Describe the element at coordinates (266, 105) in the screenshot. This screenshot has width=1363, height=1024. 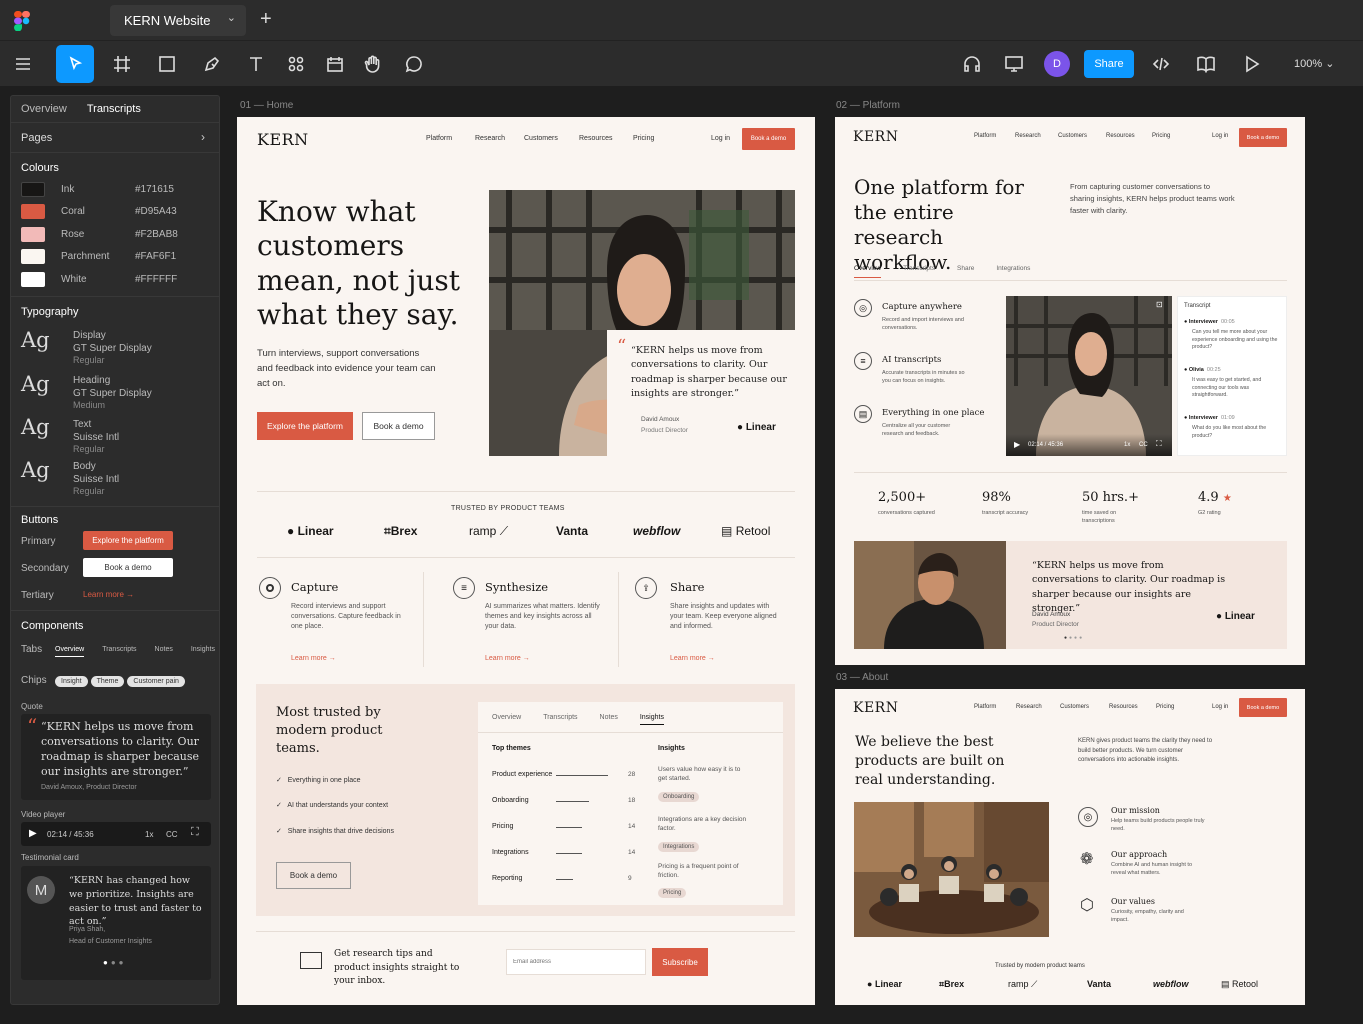
I see `frame-label-home: 01 — Home` at that location.